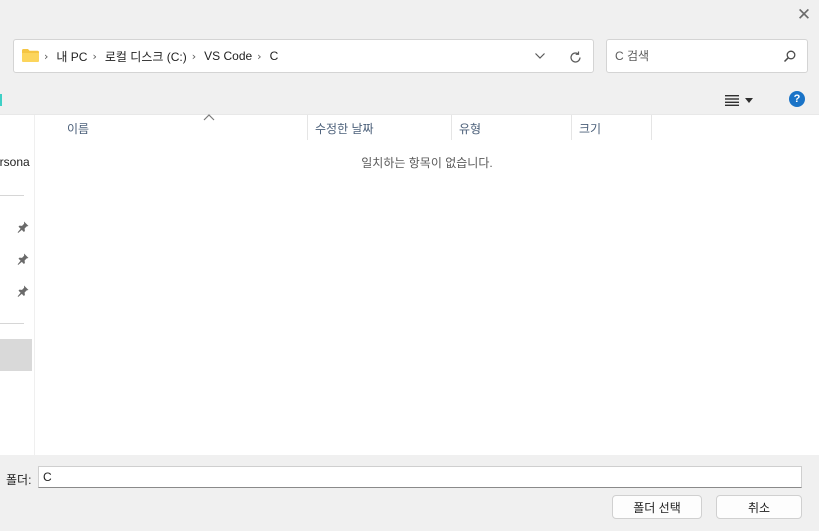 The width and height of the screenshot is (819, 531). I want to click on refresh-icon, so click(575, 57).